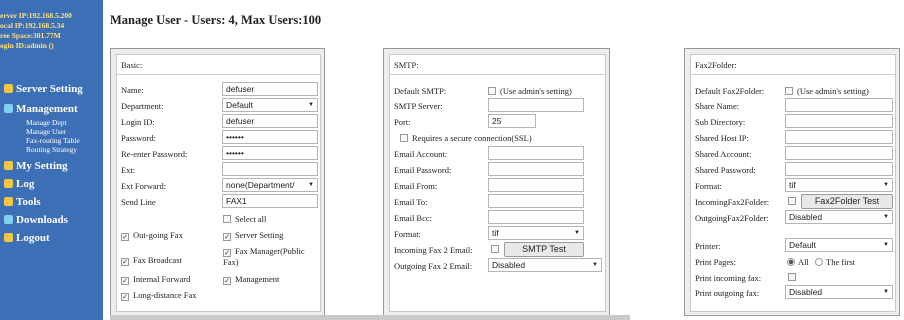 Image resolution: width=904 pixels, height=320 pixels. Describe the element at coordinates (802, 245) in the screenshot. I see `printer-value: Default` at that location.